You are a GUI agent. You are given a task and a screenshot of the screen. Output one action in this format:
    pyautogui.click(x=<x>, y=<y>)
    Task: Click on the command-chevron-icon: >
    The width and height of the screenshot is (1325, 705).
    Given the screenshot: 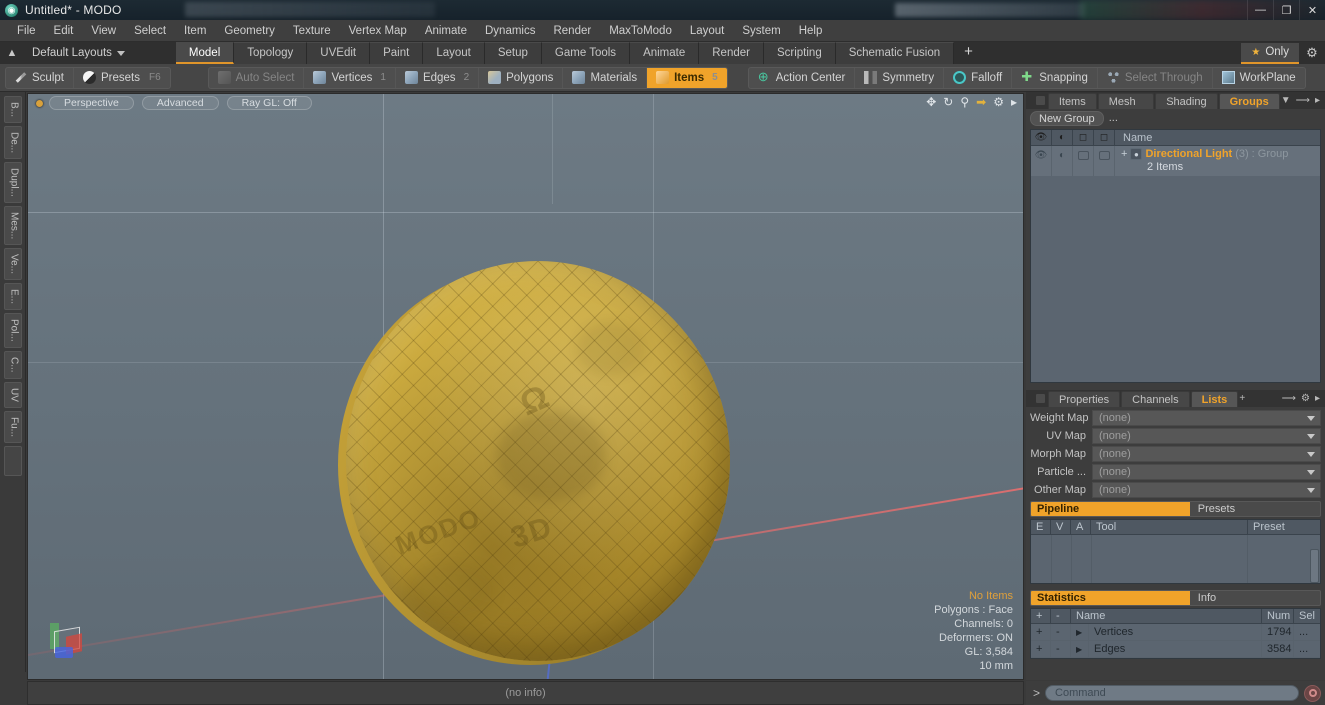 What is the action you would take?
    pyautogui.click(x=1035, y=693)
    